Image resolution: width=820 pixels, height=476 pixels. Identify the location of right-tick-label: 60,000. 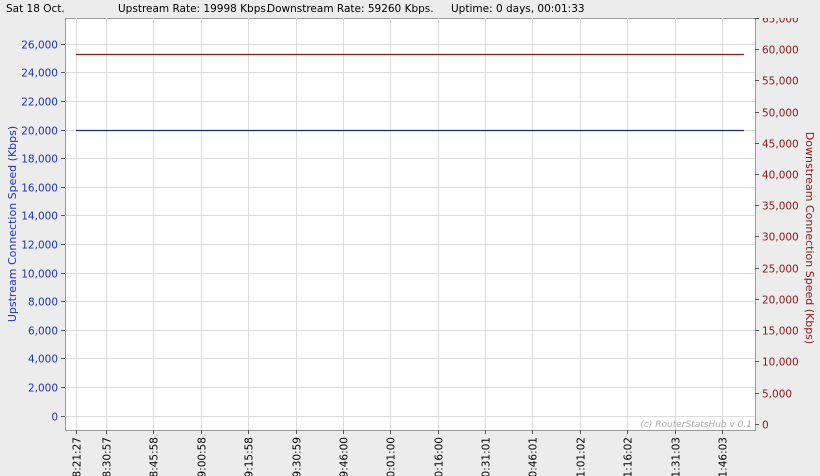
(780, 51).